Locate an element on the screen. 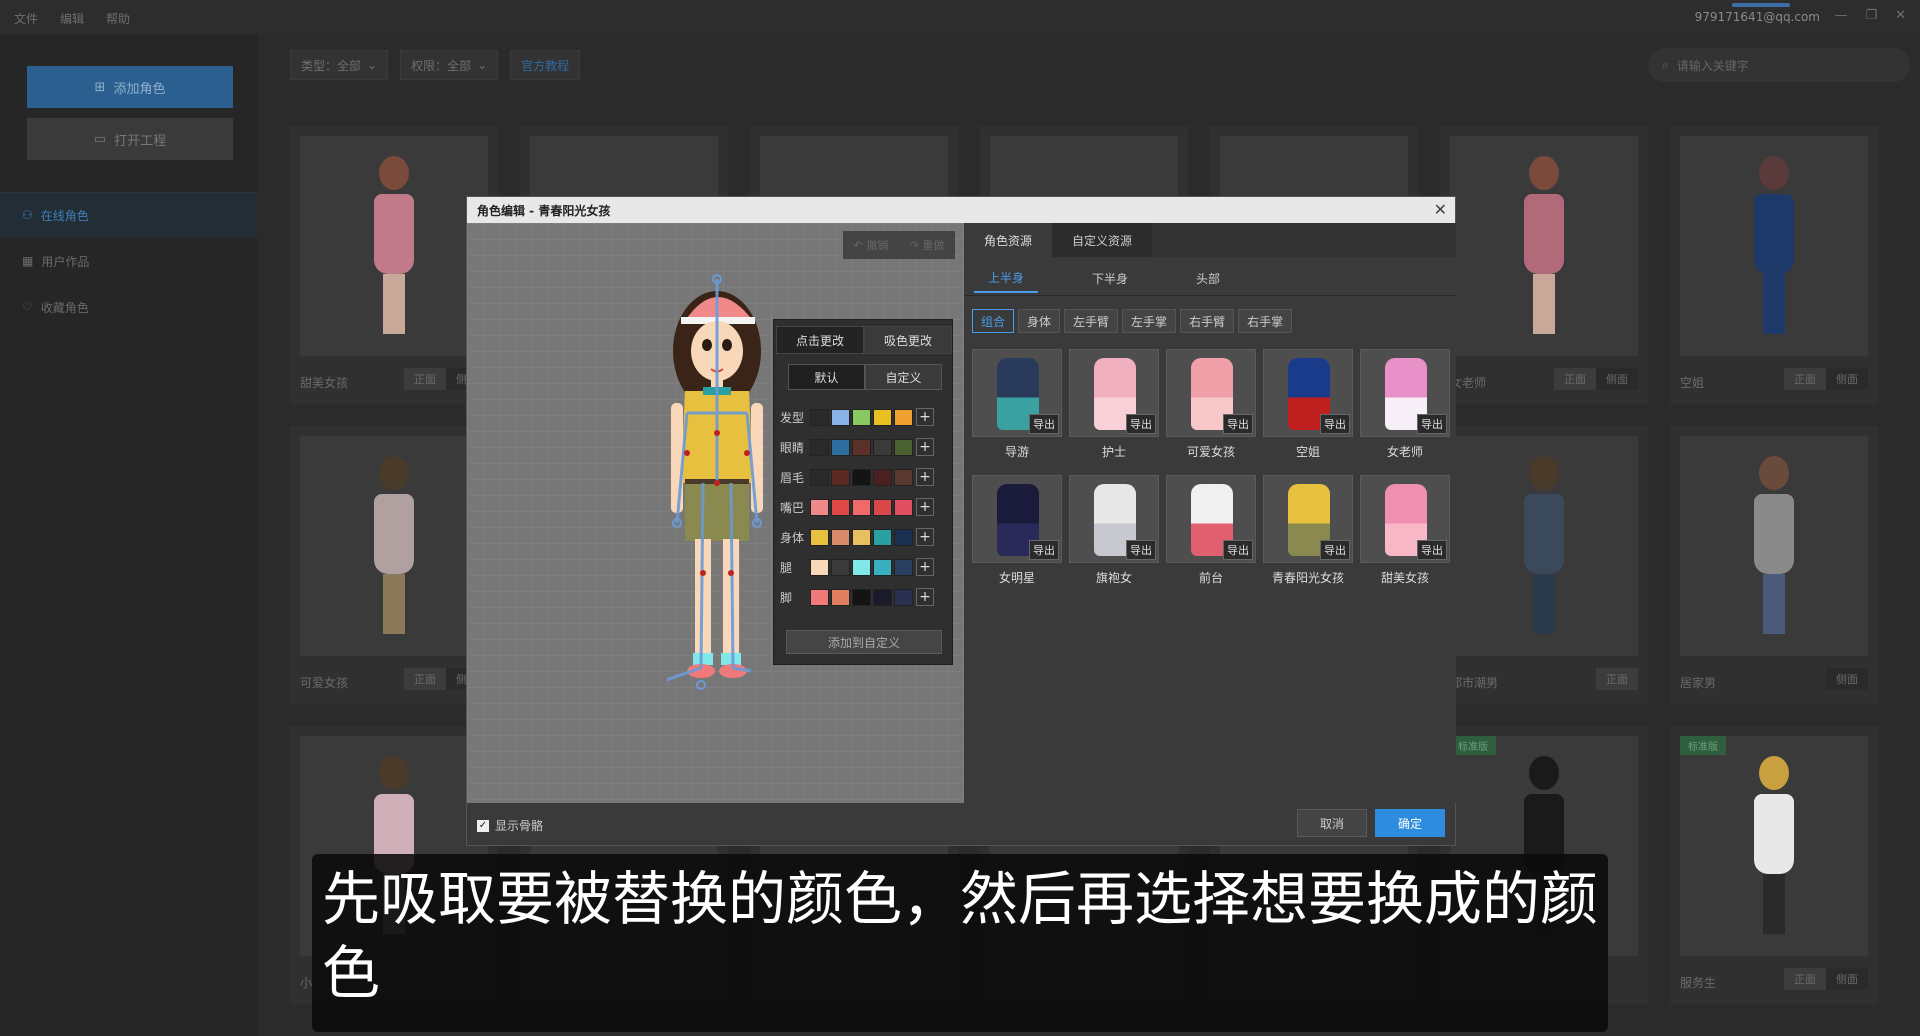  outfit-item: 导出 护士 is located at coordinates (1114, 404).